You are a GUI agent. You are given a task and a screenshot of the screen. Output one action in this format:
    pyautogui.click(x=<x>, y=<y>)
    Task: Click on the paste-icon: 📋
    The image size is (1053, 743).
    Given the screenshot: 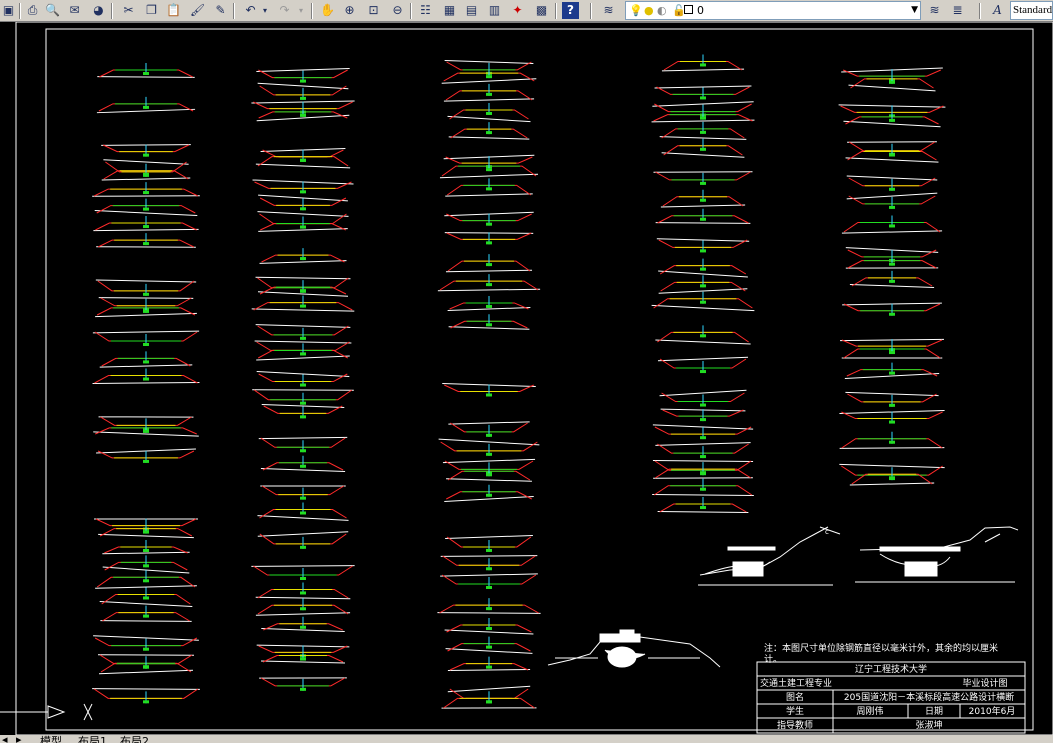 What is the action you would take?
    pyautogui.click(x=173, y=10)
    